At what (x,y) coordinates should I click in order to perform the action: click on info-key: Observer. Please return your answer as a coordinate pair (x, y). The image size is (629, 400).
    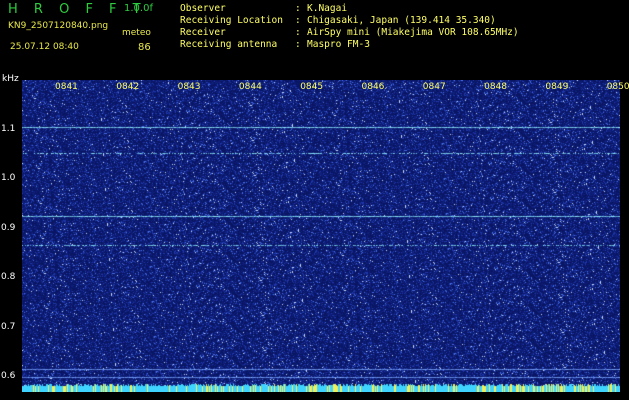
    Looking at the image, I should click on (203, 8).